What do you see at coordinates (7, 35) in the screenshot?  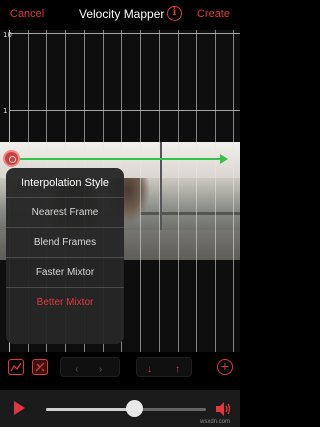 I see `y-label-10: 10` at bounding box center [7, 35].